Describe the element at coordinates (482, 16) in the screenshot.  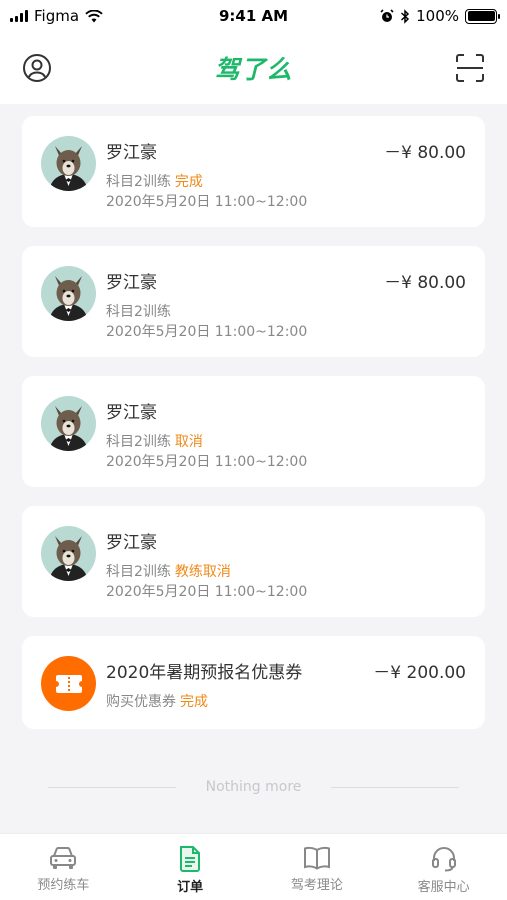
I see `battery-icon` at that location.